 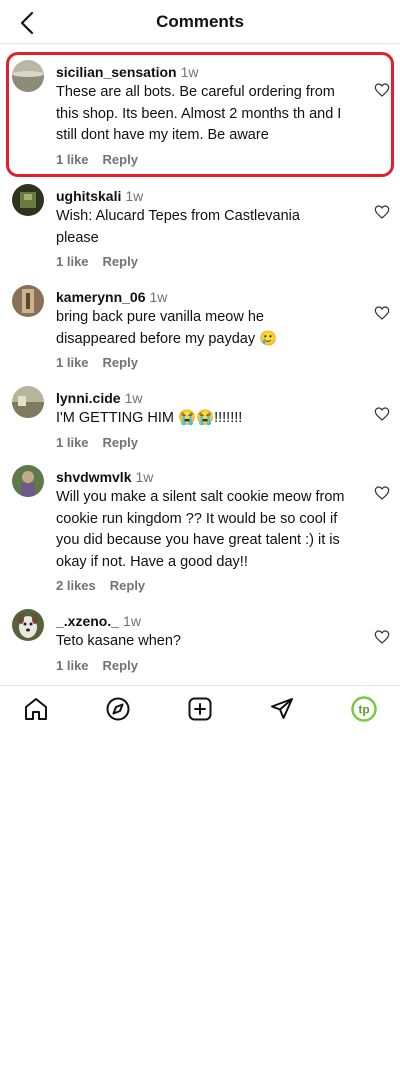 I want to click on profile-initials: tp, so click(x=363, y=710).